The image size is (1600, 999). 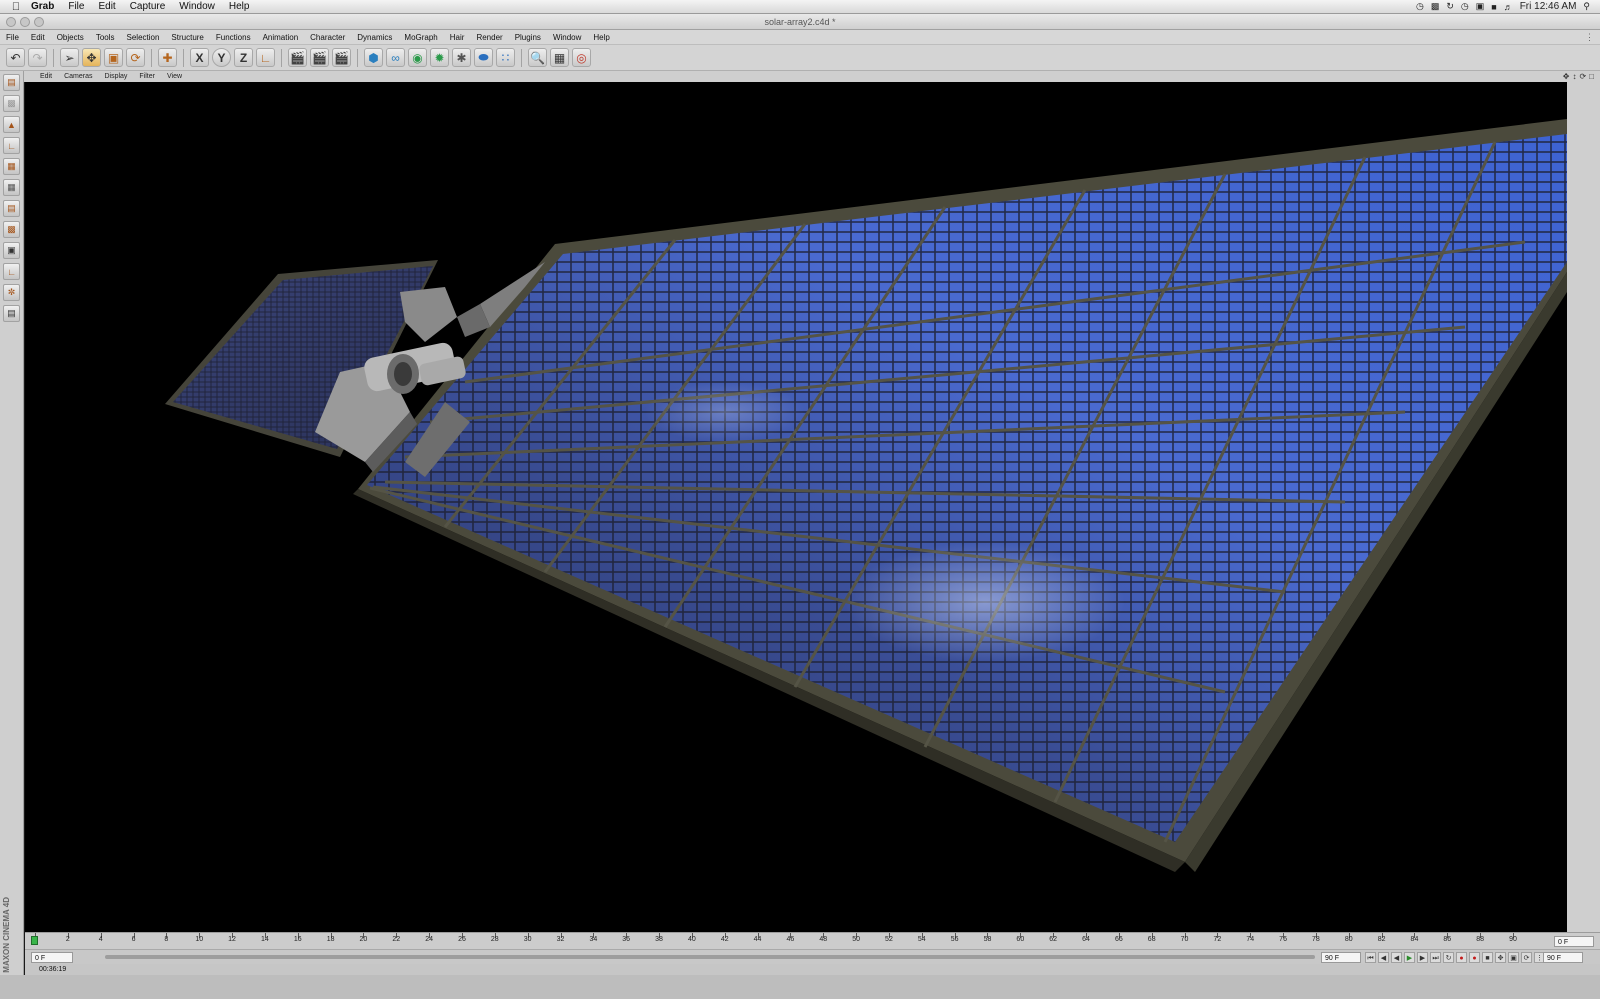 I want to click on menu-selection: Selection, so click(x=143, y=37).